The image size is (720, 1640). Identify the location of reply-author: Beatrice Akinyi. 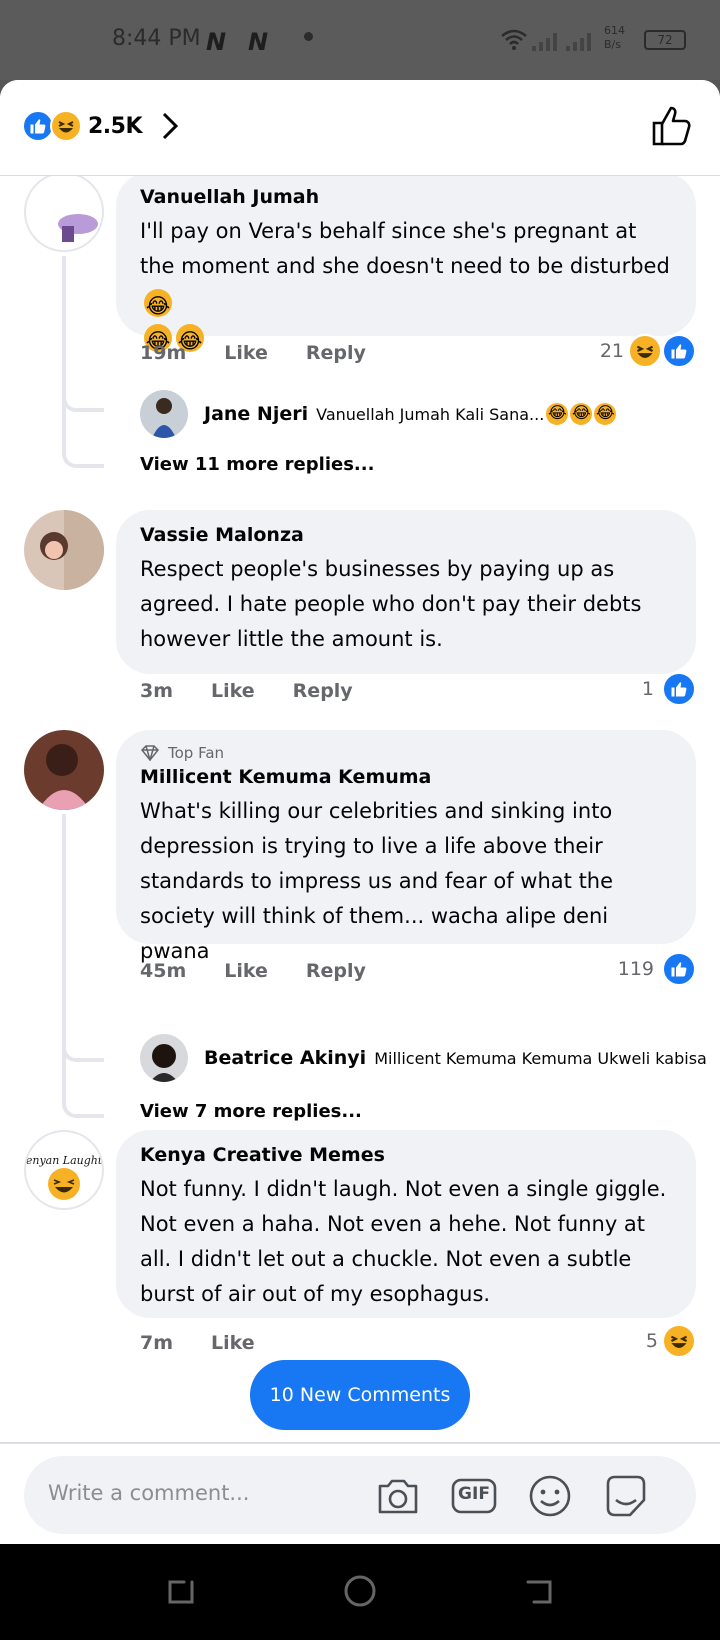
(285, 1058).